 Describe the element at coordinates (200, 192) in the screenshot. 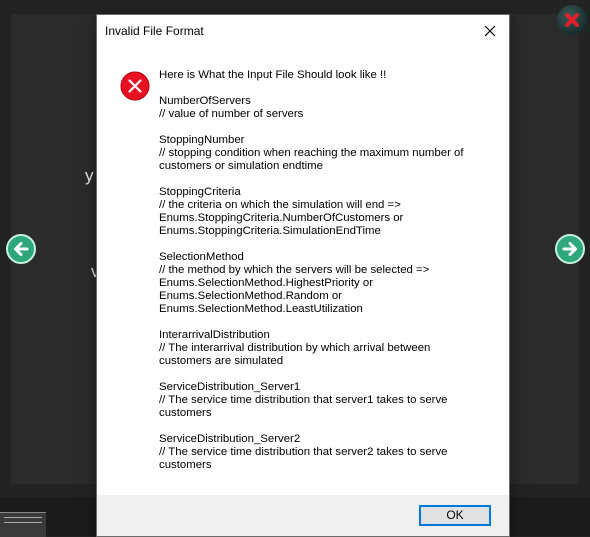

I see `message-line: StoppingCriteria` at that location.